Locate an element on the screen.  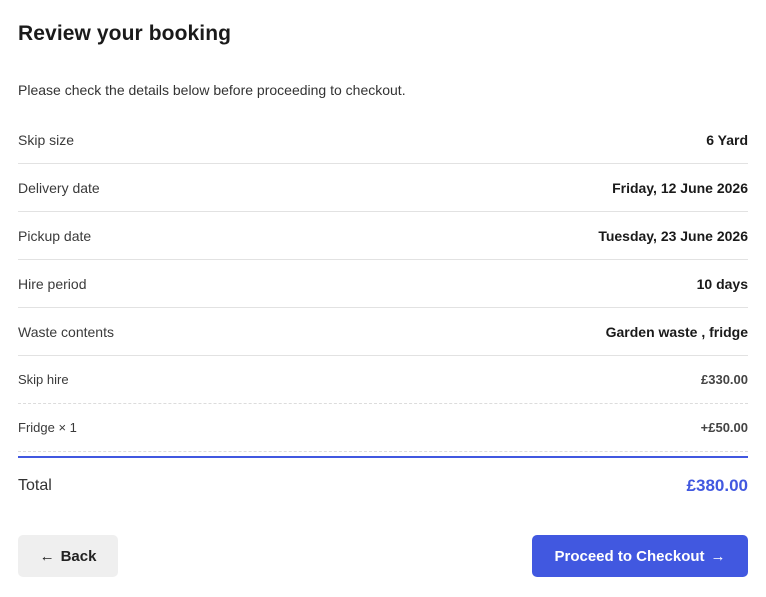
total-label: Total is located at coordinates (35, 485).